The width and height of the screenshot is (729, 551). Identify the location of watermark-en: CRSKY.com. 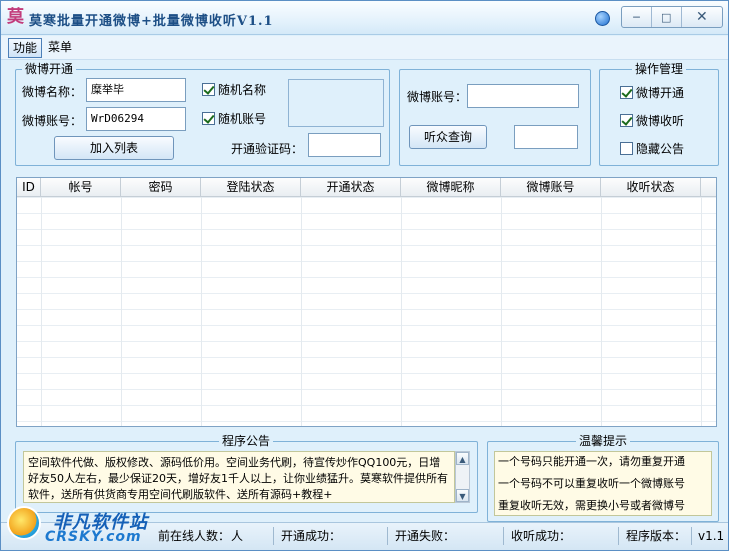
(93, 537).